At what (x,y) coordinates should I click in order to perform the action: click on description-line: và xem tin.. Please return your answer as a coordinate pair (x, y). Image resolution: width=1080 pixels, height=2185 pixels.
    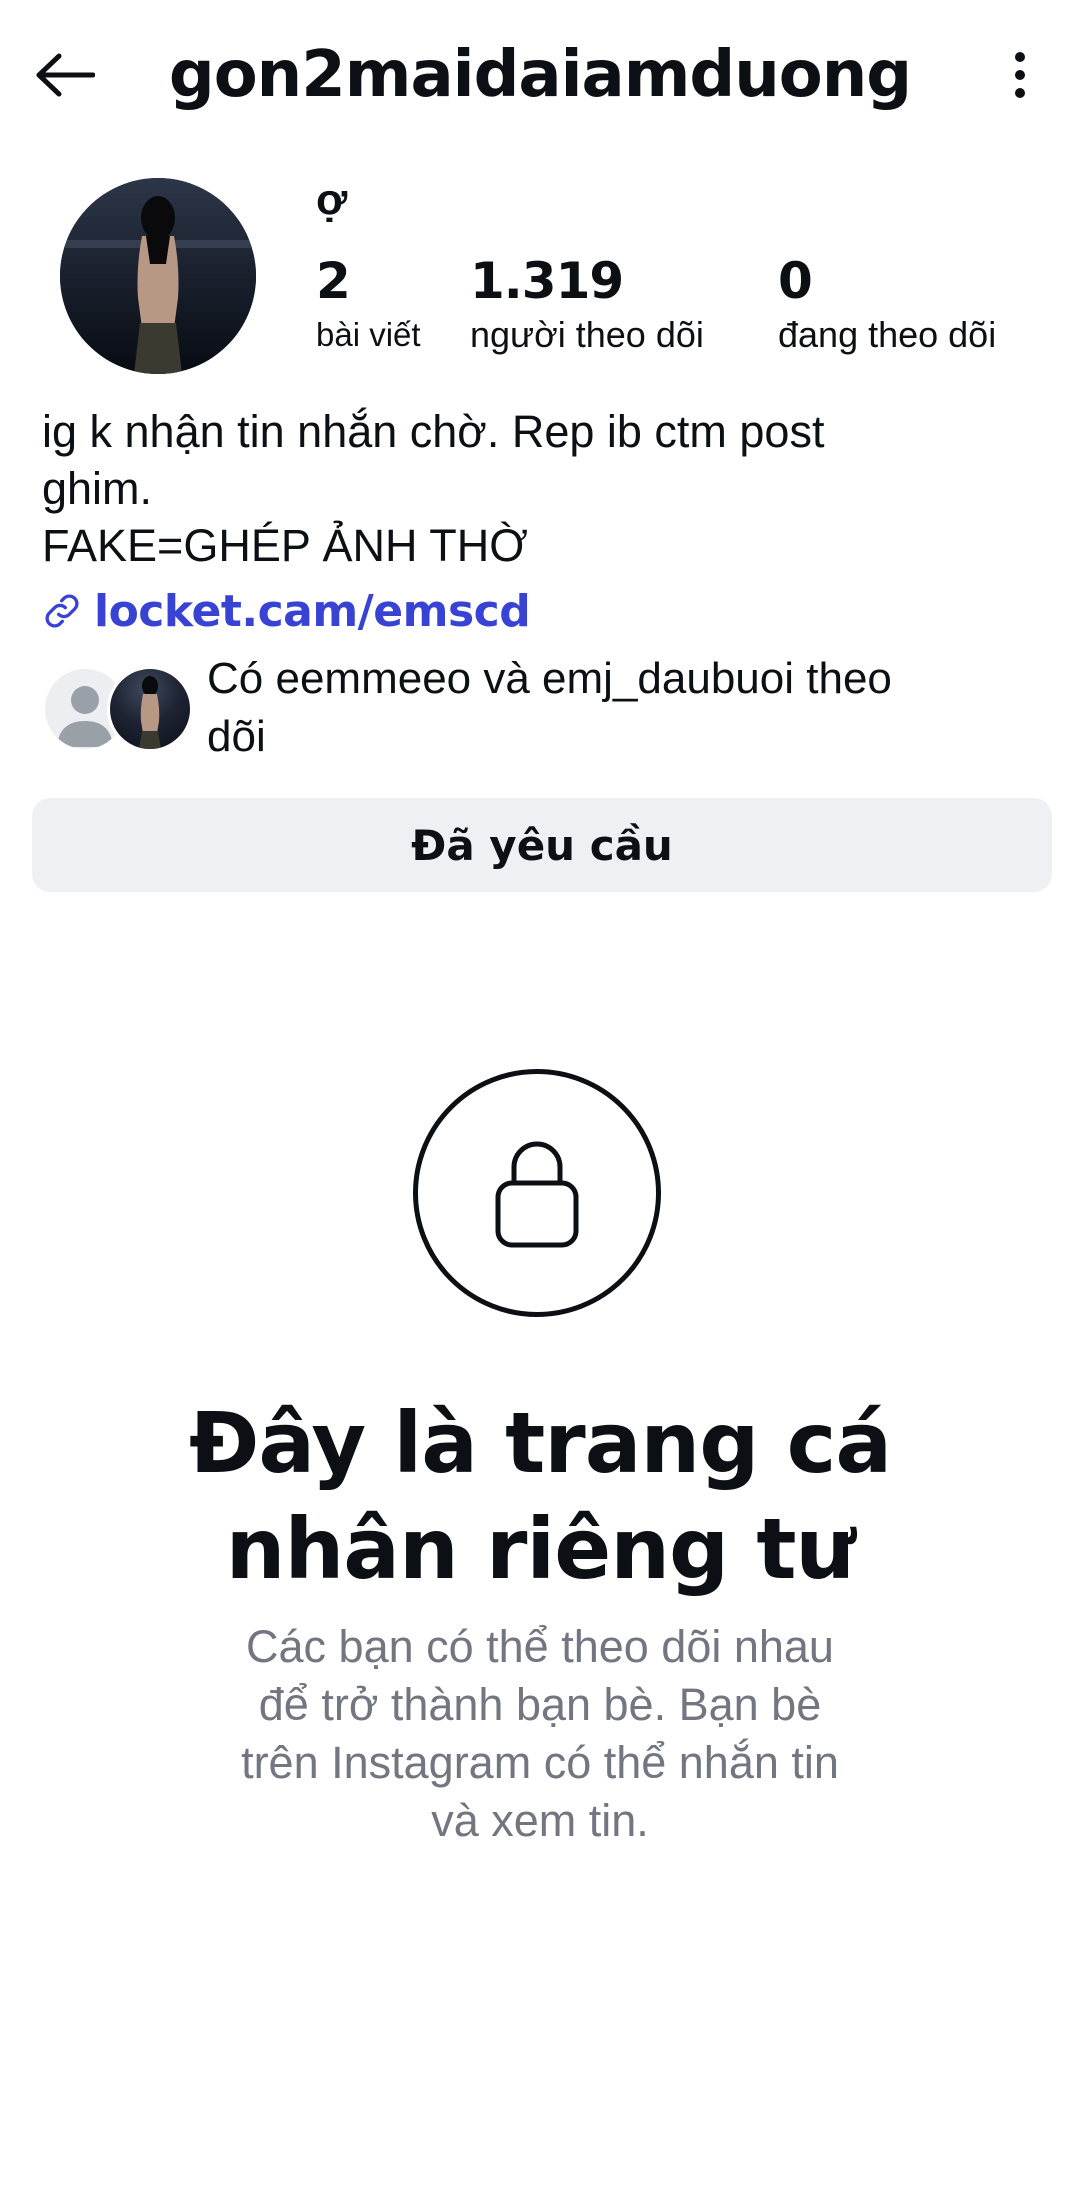
    Looking at the image, I should click on (540, 1820).